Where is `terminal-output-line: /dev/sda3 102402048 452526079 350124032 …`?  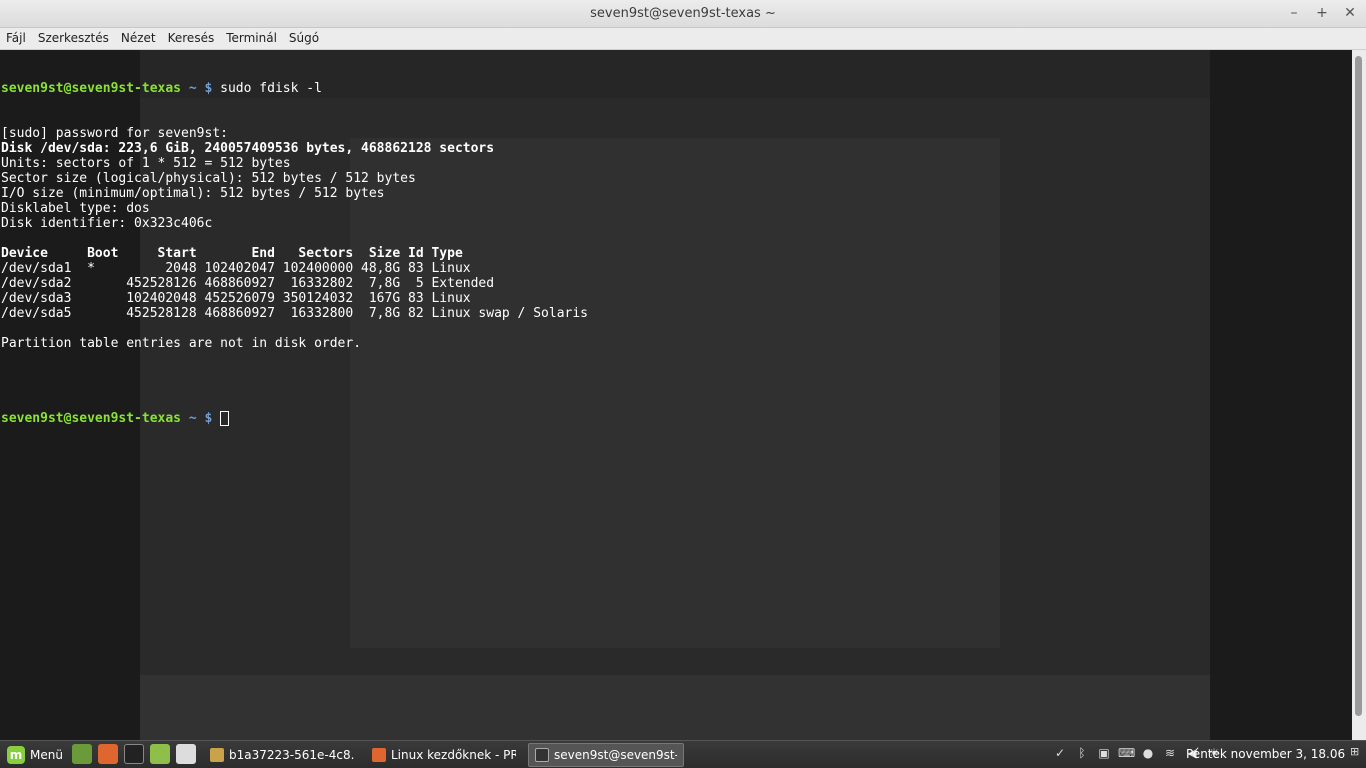
terminal-output-line: /dev/sda3 102402048 452526079 350124032 … is located at coordinates (236, 298).